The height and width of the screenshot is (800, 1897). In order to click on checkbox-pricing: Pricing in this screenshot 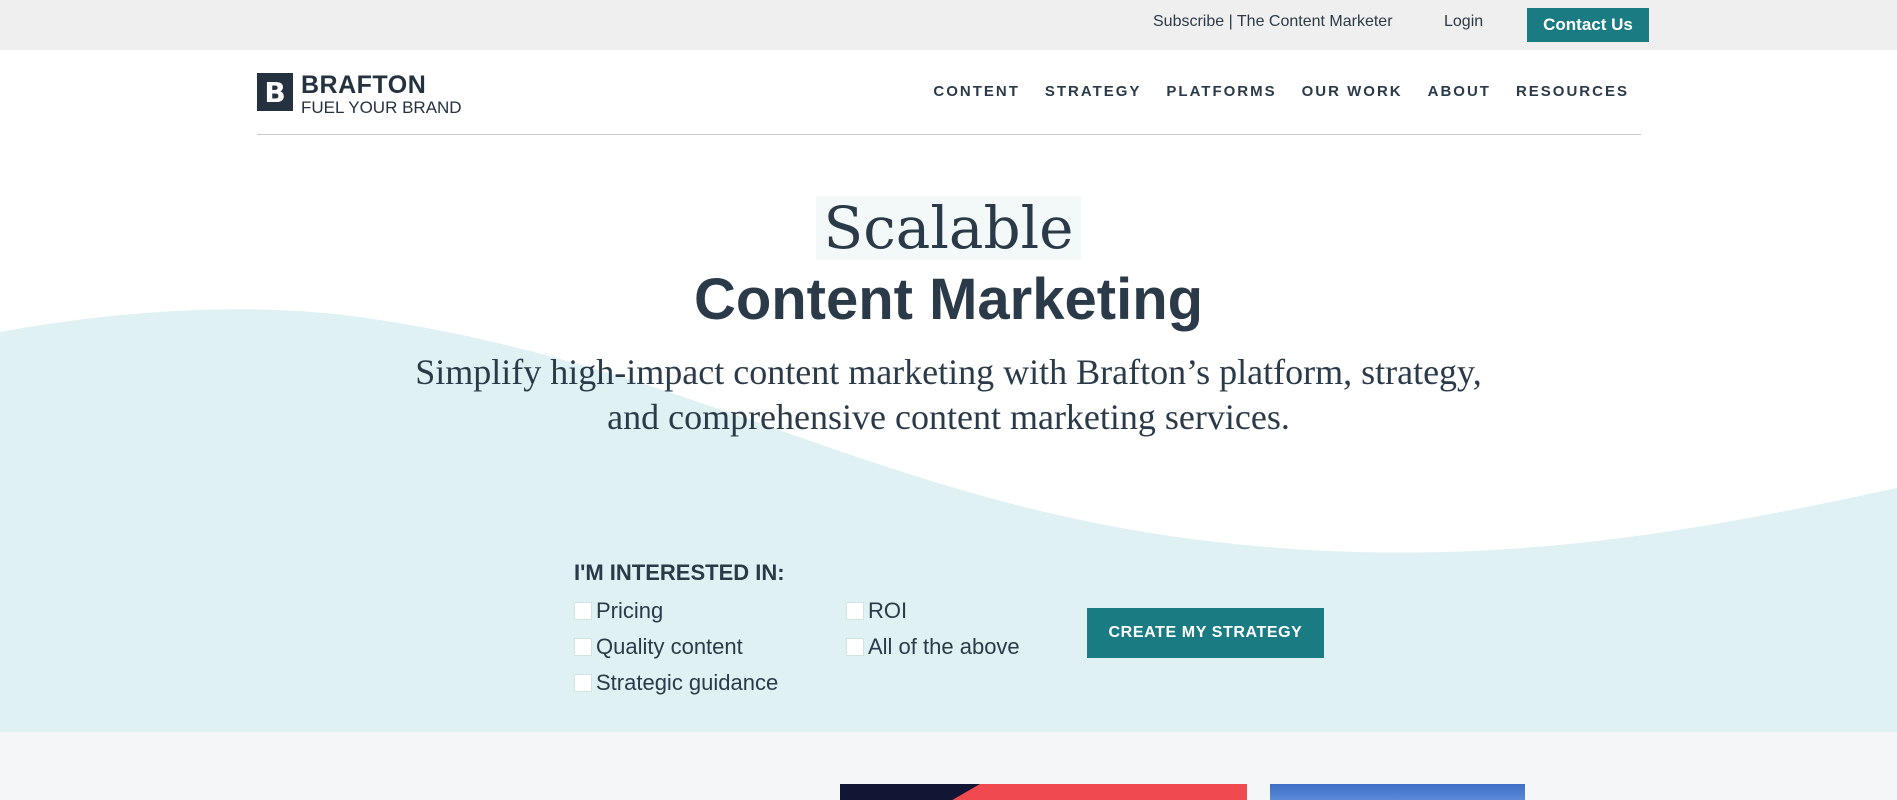, I will do `click(618, 611)`.